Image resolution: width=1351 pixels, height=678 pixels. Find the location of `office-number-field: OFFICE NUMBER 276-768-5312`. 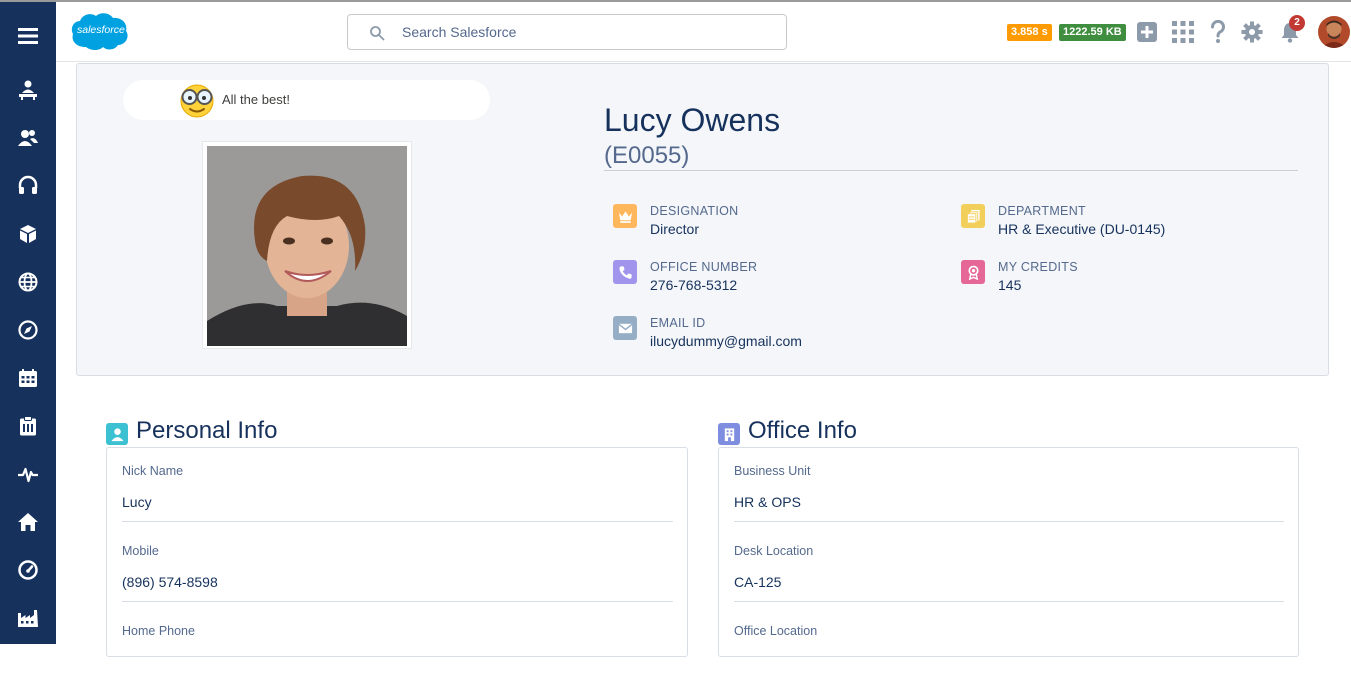

office-number-field: OFFICE NUMBER 276-768-5312 is located at coordinates (763, 280).